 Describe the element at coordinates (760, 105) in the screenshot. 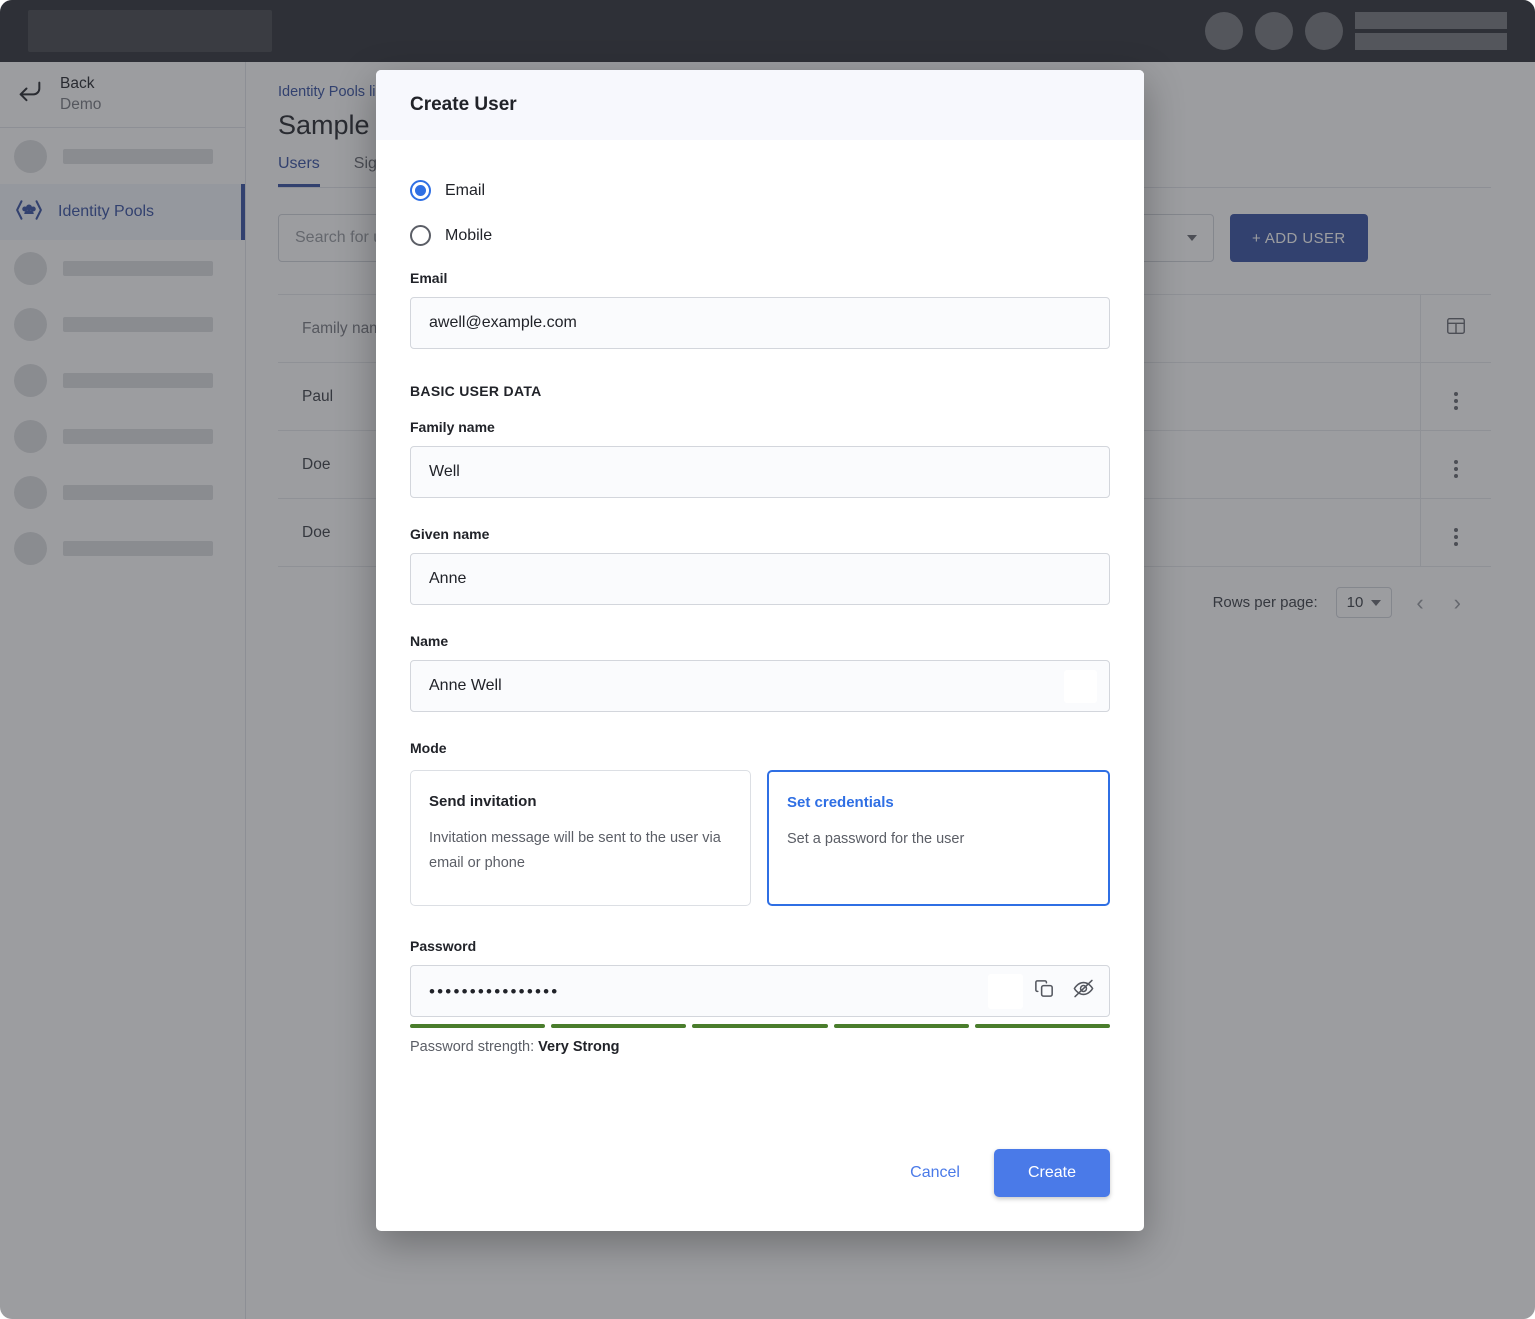

I see `dialog-header: Create User` at that location.